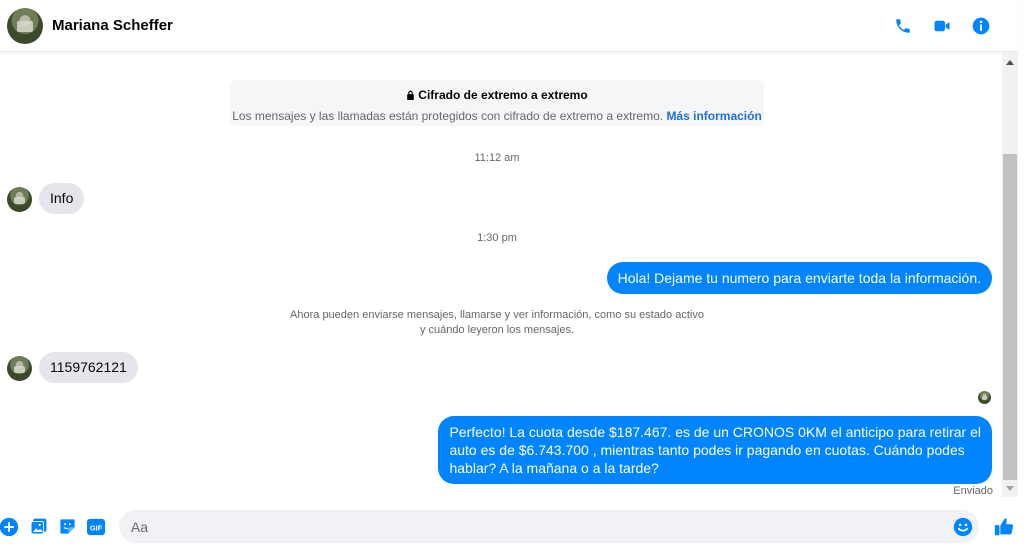  I want to click on smile-icon, so click(963, 527).